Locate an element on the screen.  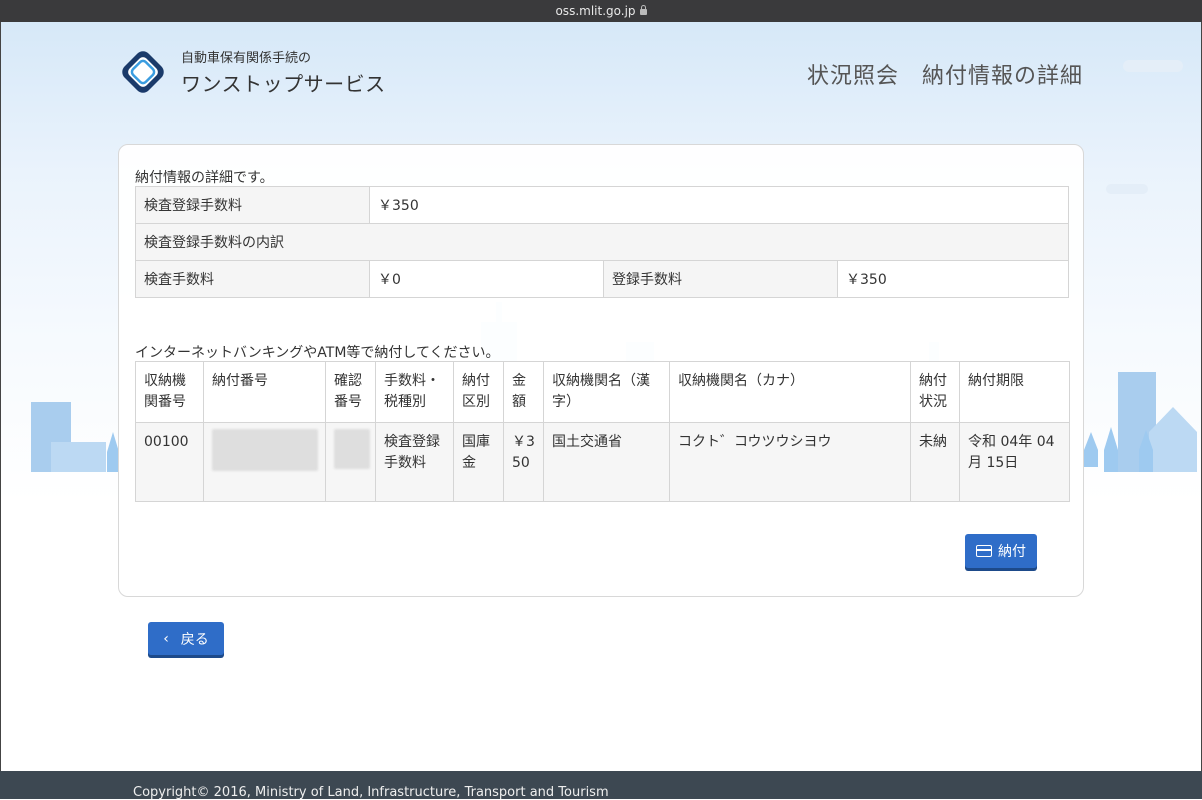
page-title: 状況照会 納付情報の詳細 is located at coordinates (944, 76).